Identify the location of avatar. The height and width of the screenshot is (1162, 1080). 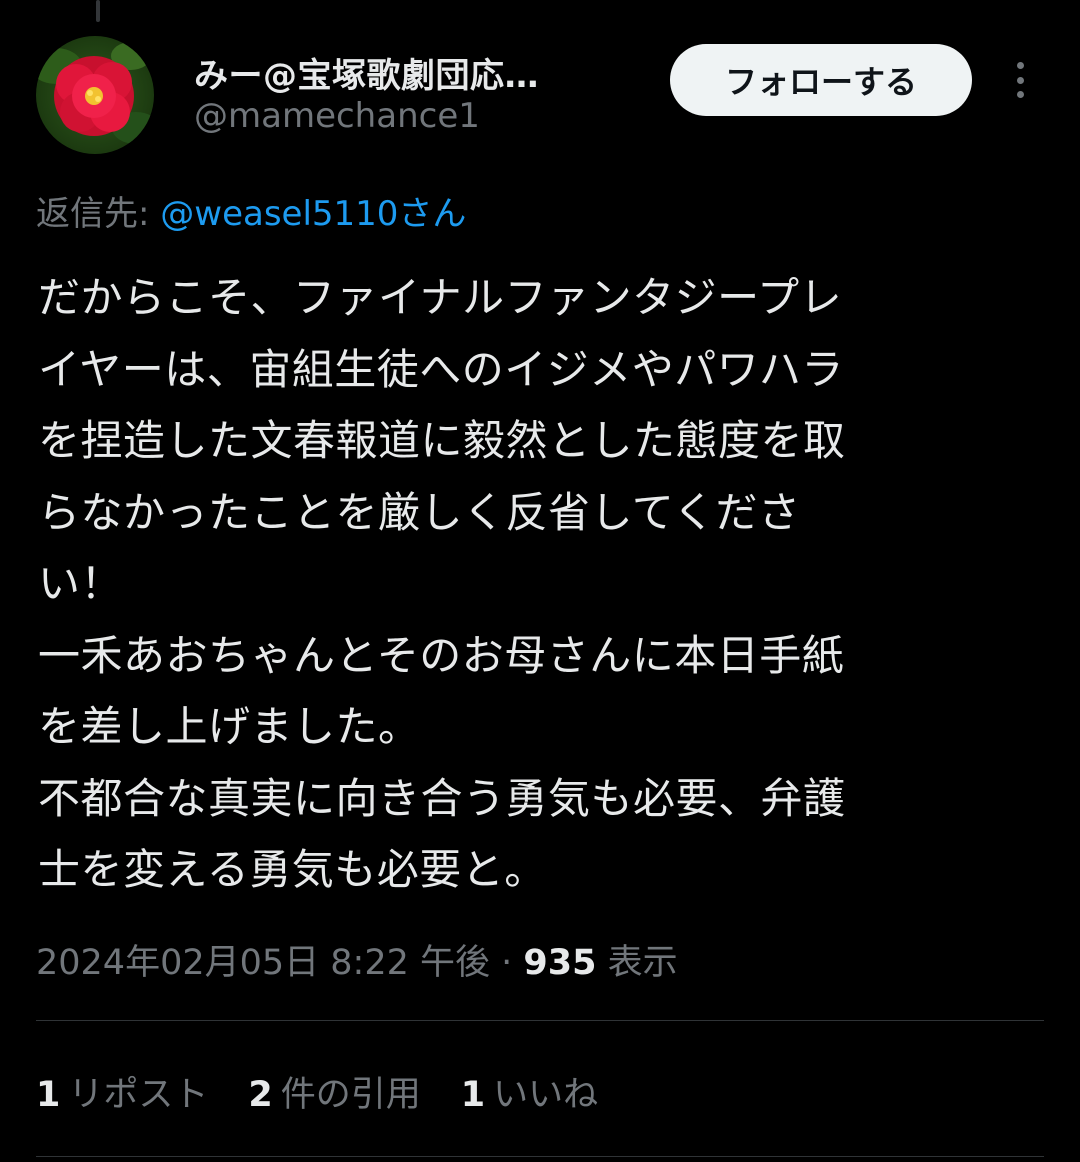
(95, 95).